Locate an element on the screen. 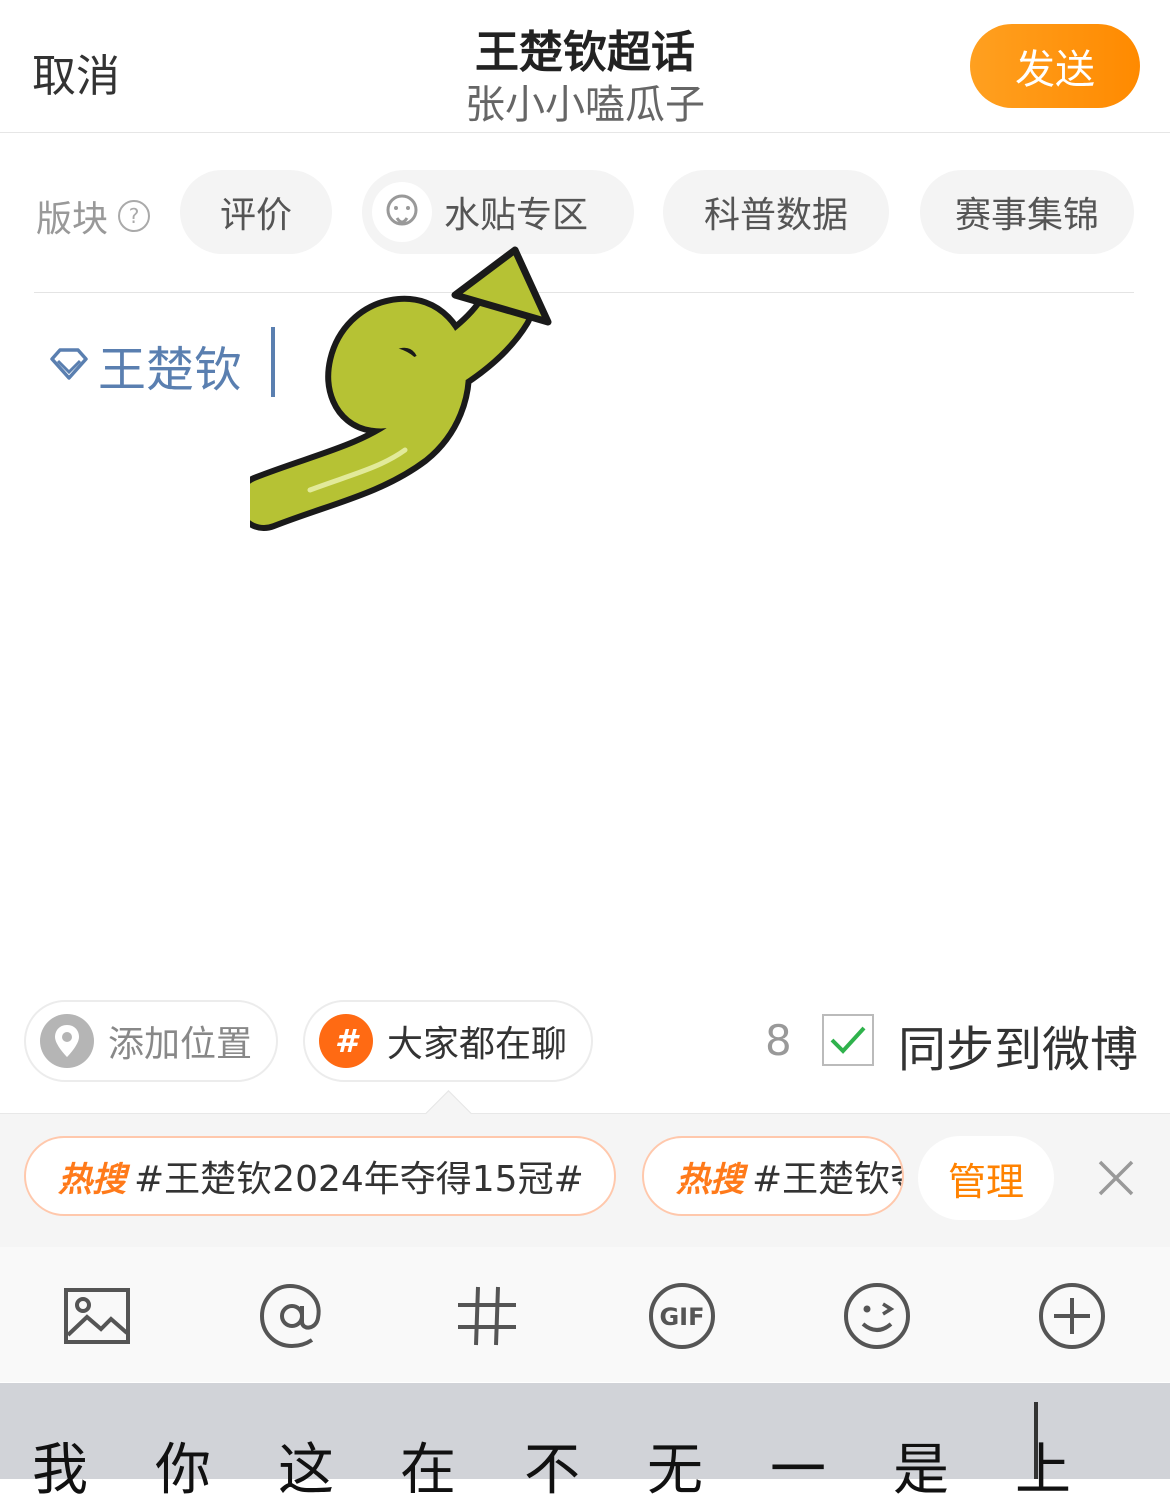 This screenshot has width=1170, height=1506. trending-topics-button: # 大家都在聊 is located at coordinates (448, 1041).